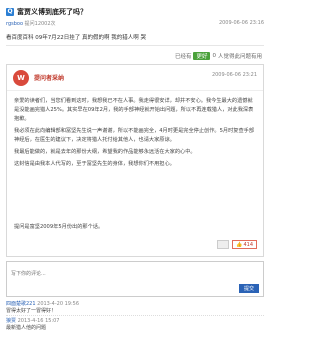  I want to click on asker-row: rgsboo 提问12002次 2009-06-06 23:16, so click(135, 25).